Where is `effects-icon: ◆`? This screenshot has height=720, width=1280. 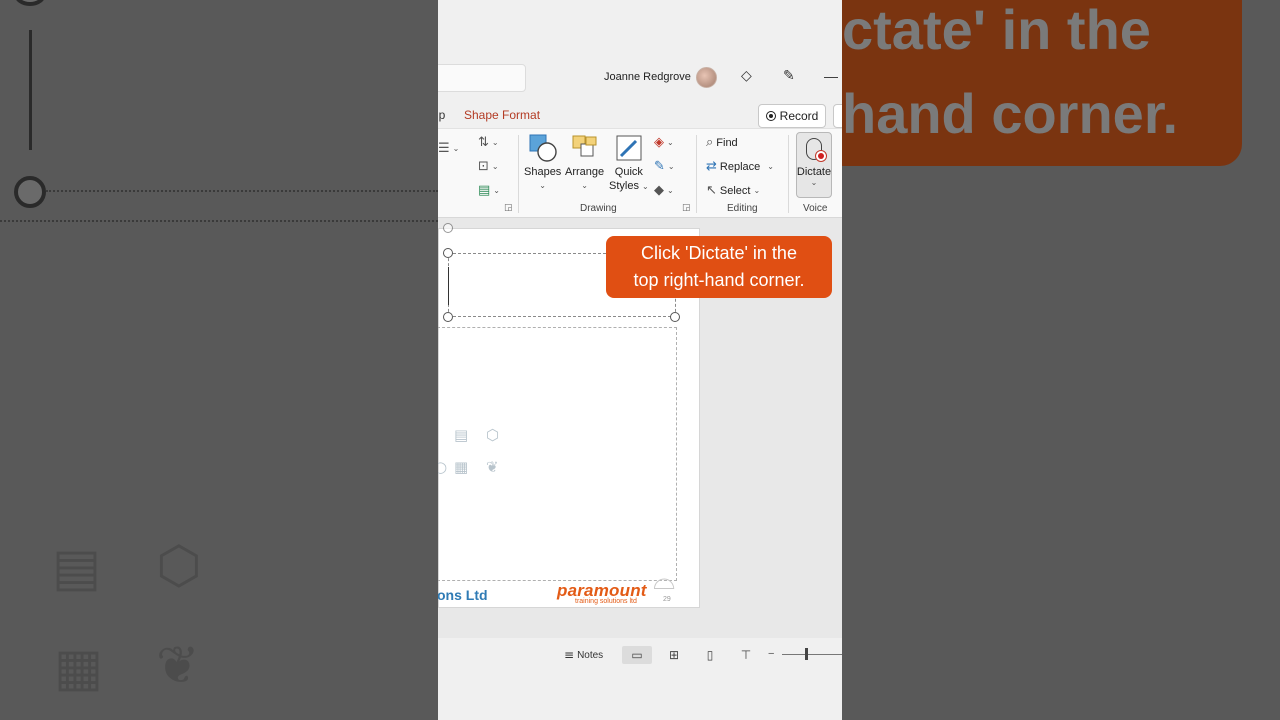
effects-icon: ◆ is located at coordinates (659, 190).